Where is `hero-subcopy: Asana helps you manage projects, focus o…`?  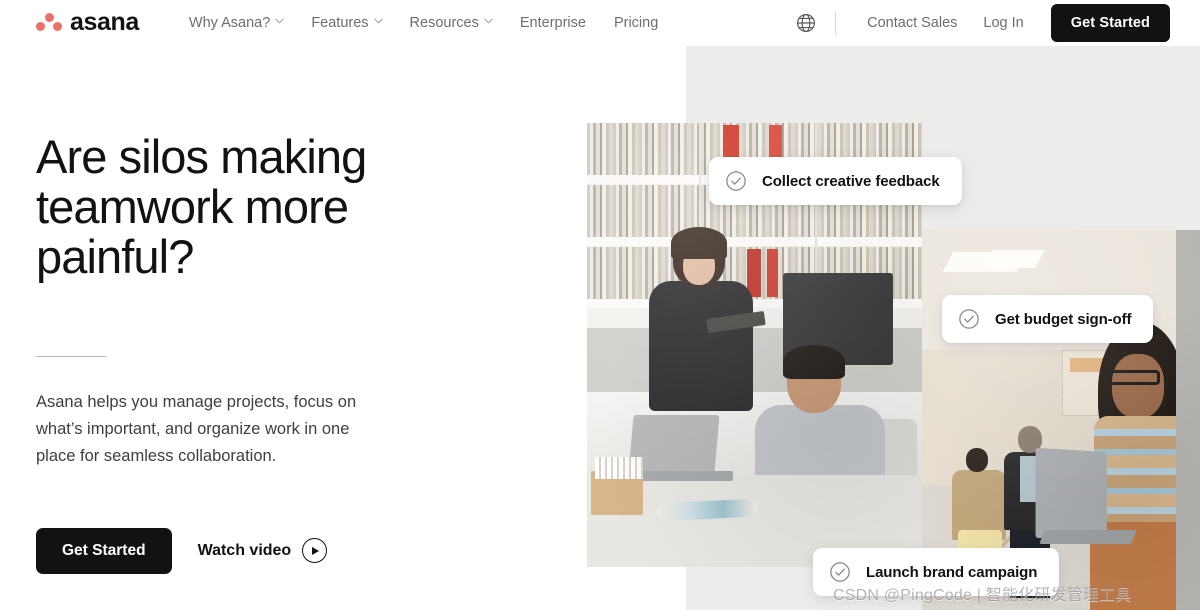
hero-subcopy: Asana helps you manage projects, focus o… is located at coordinates (196, 429).